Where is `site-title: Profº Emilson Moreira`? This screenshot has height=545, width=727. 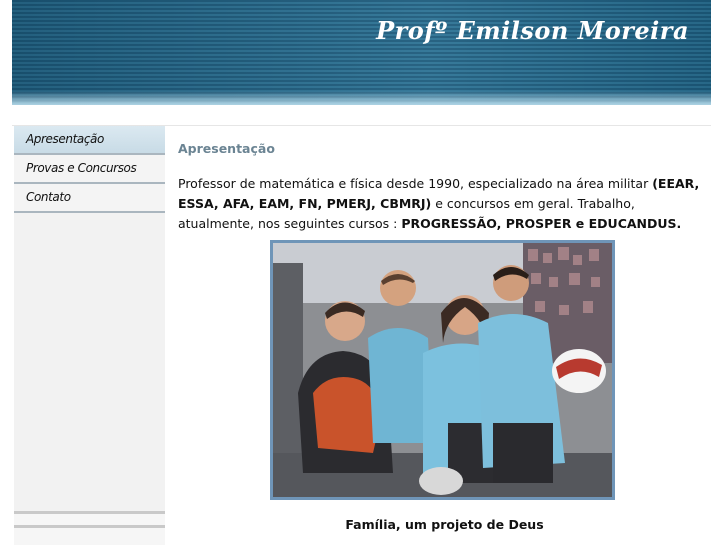
site-title: Profº Emilson Moreira is located at coordinates (532, 30).